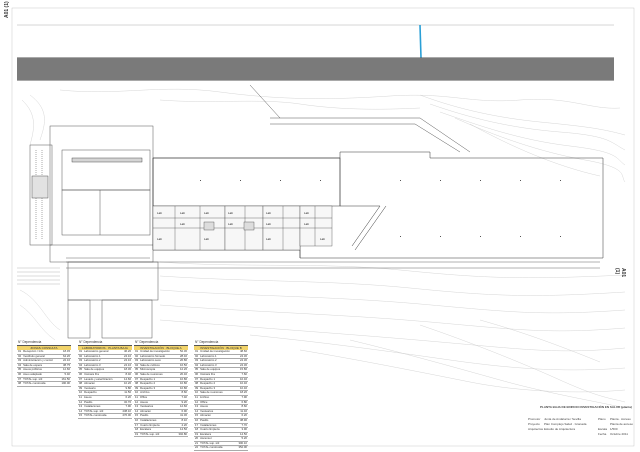 Image resolution: width=640 pixels, height=452 pixels. What do you see at coordinates (243, 393) in the screenshot?
I see `legend-row-area: 18.20` at bounding box center [243, 393].